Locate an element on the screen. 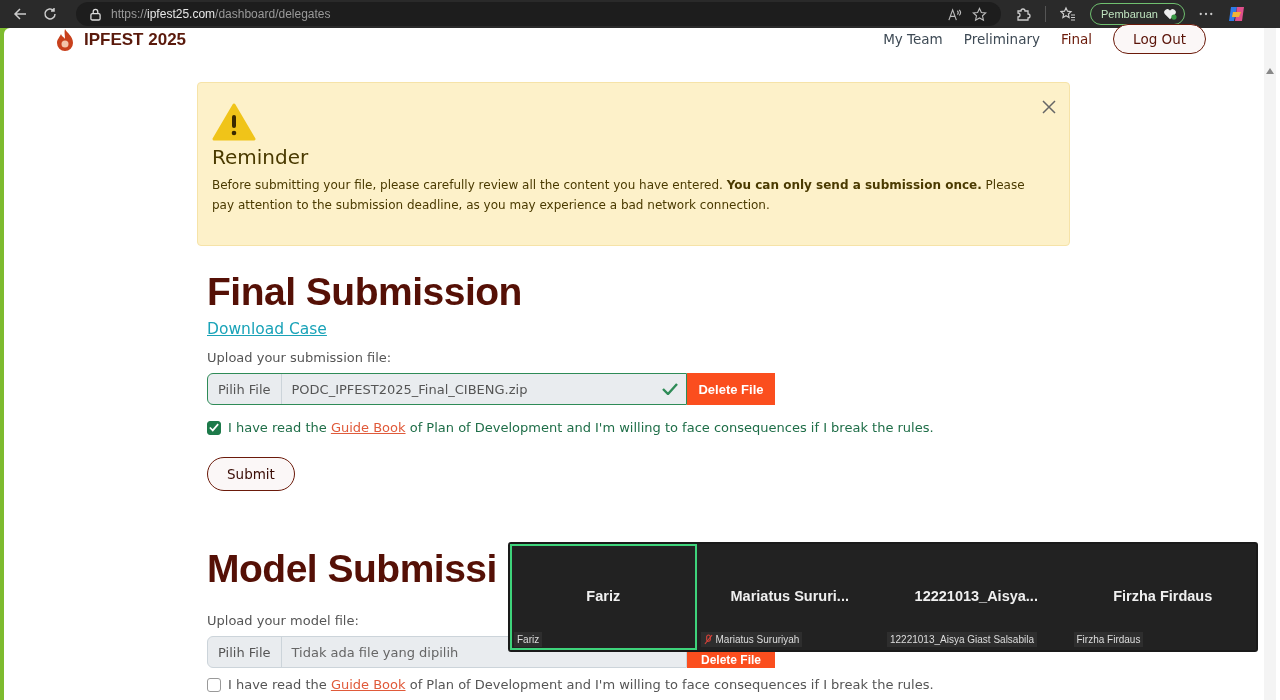 This screenshot has height=700, width=1280. participant-label-text: 12221013_Aisya Giast Salsabila is located at coordinates (962, 639).